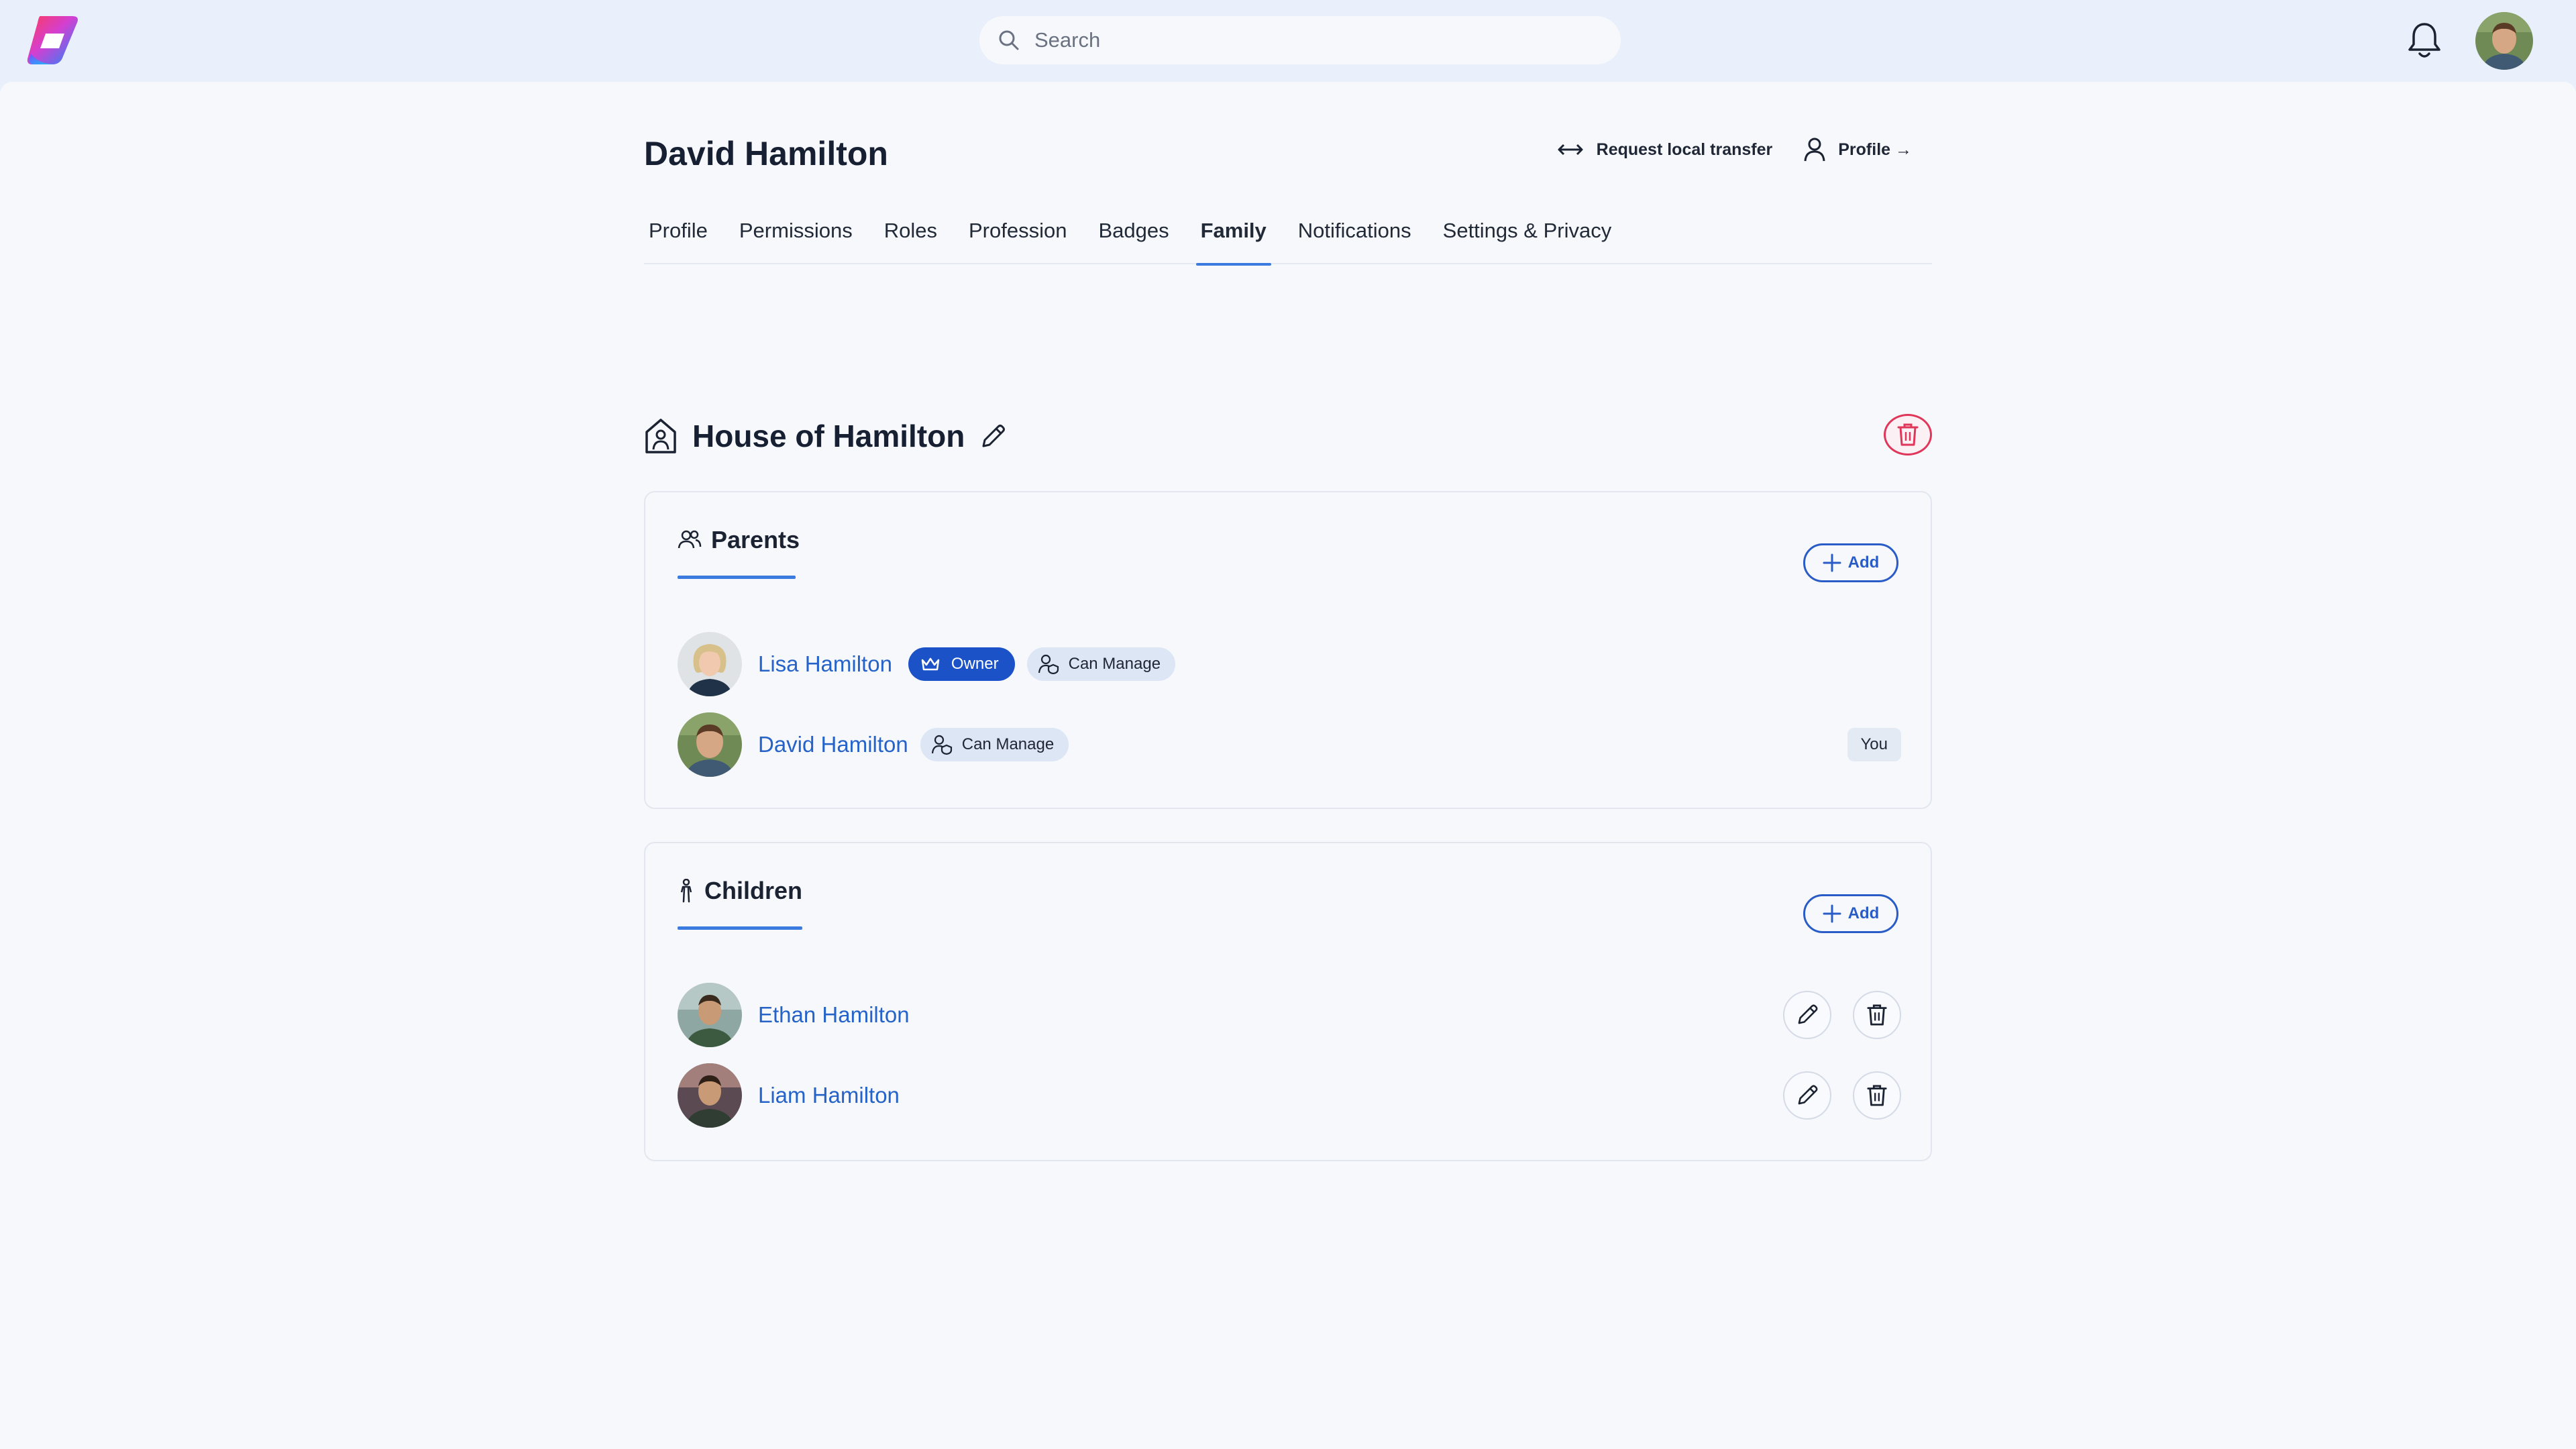 The width and height of the screenshot is (2576, 1449). I want to click on users-icon, so click(690, 539).